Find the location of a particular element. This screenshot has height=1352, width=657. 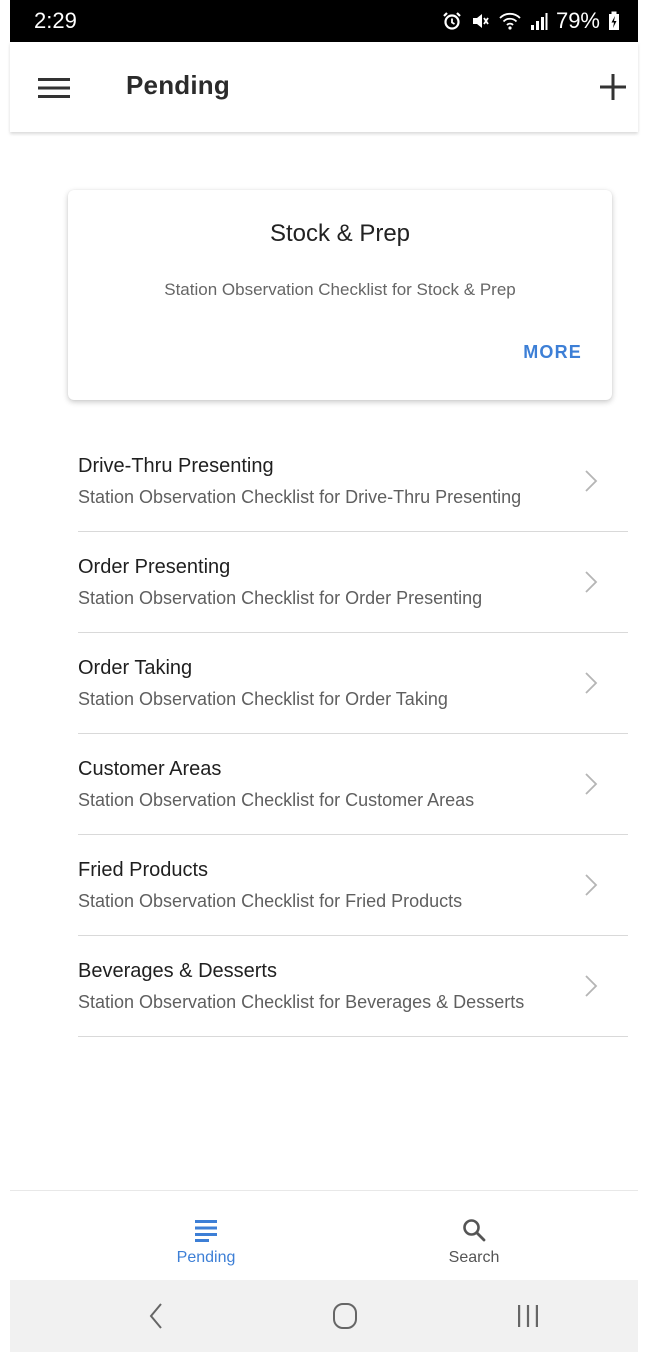

signal-icon is located at coordinates (539, 21).